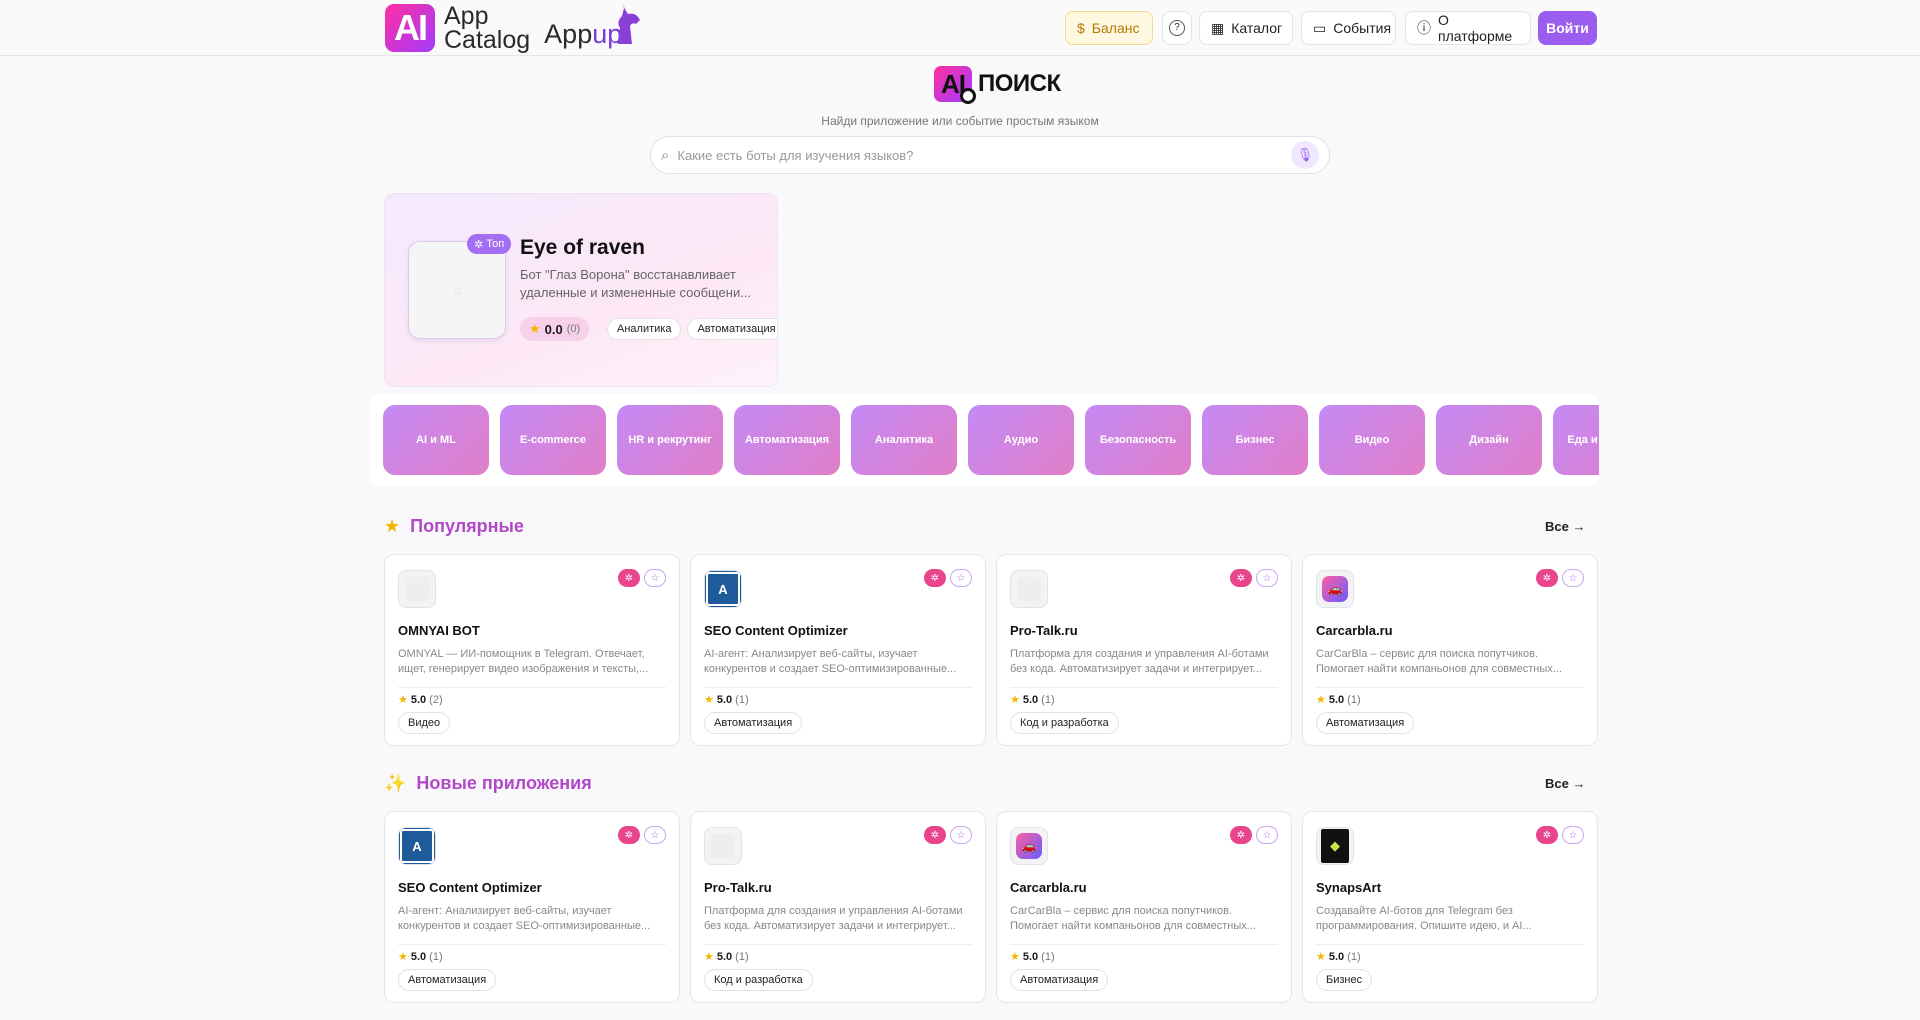 This screenshot has width=1920, height=1020. What do you see at coordinates (1489, 440) in the screenshot?
I see `category-design: Дизайн` at bounding box center [1489, 440].